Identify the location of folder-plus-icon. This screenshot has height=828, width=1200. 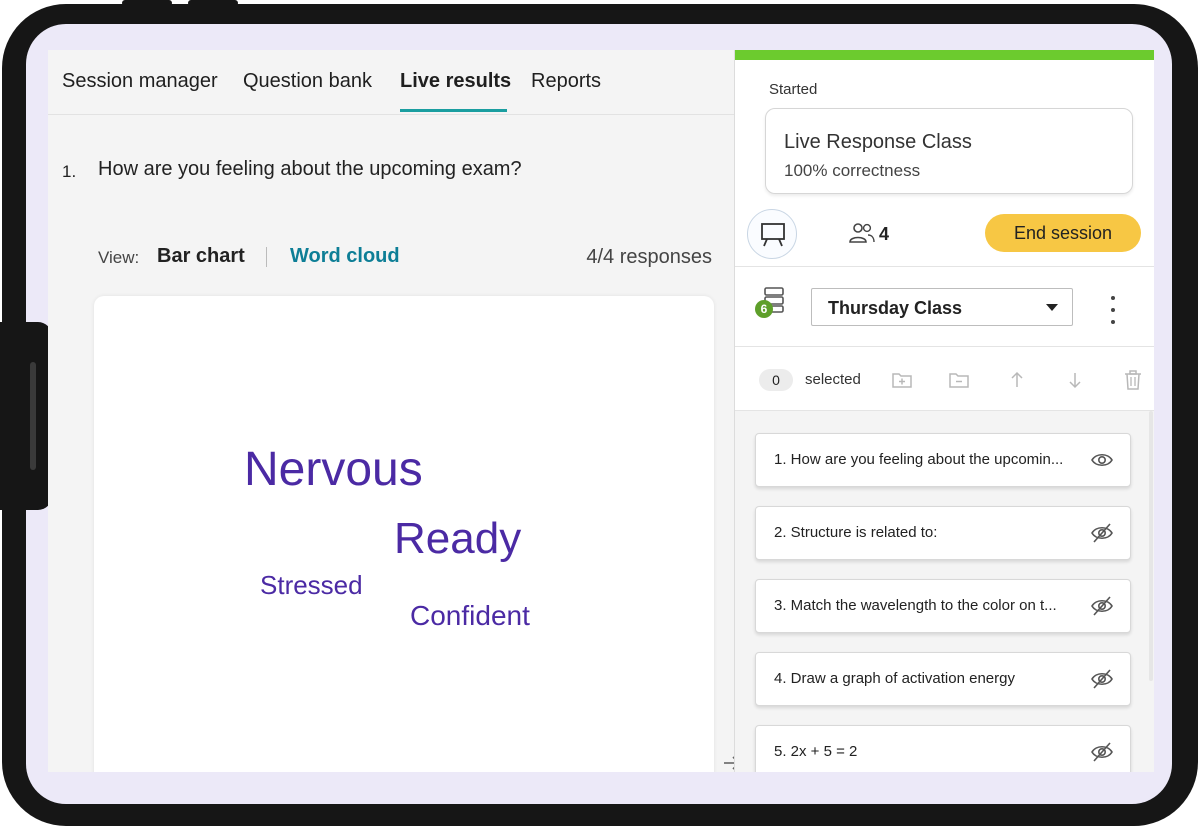
(902, 380).